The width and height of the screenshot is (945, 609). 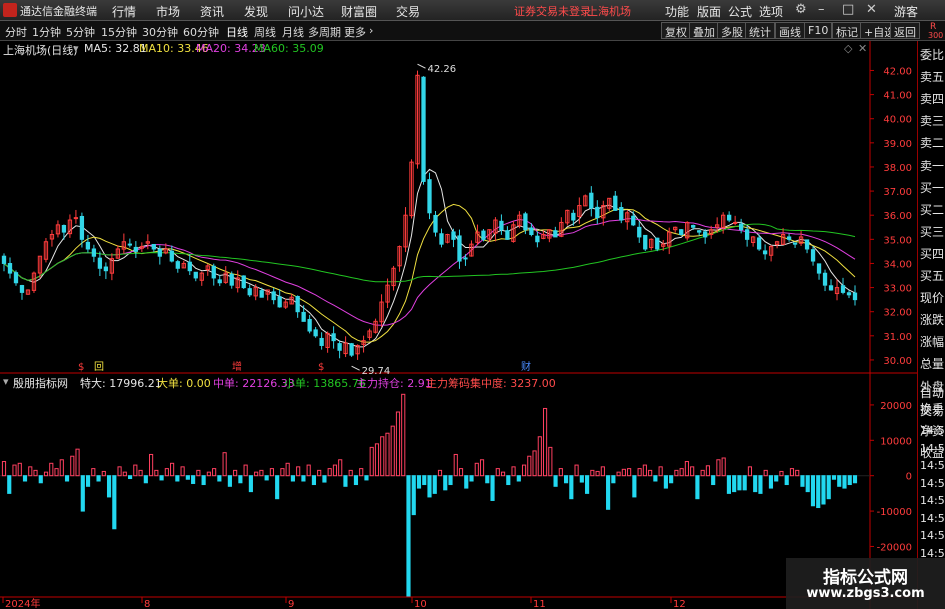 What do you see at coordinates (932, 55) in the screenshot?
I see `side-quote-label: 委比` at bounding box center [932, 55].